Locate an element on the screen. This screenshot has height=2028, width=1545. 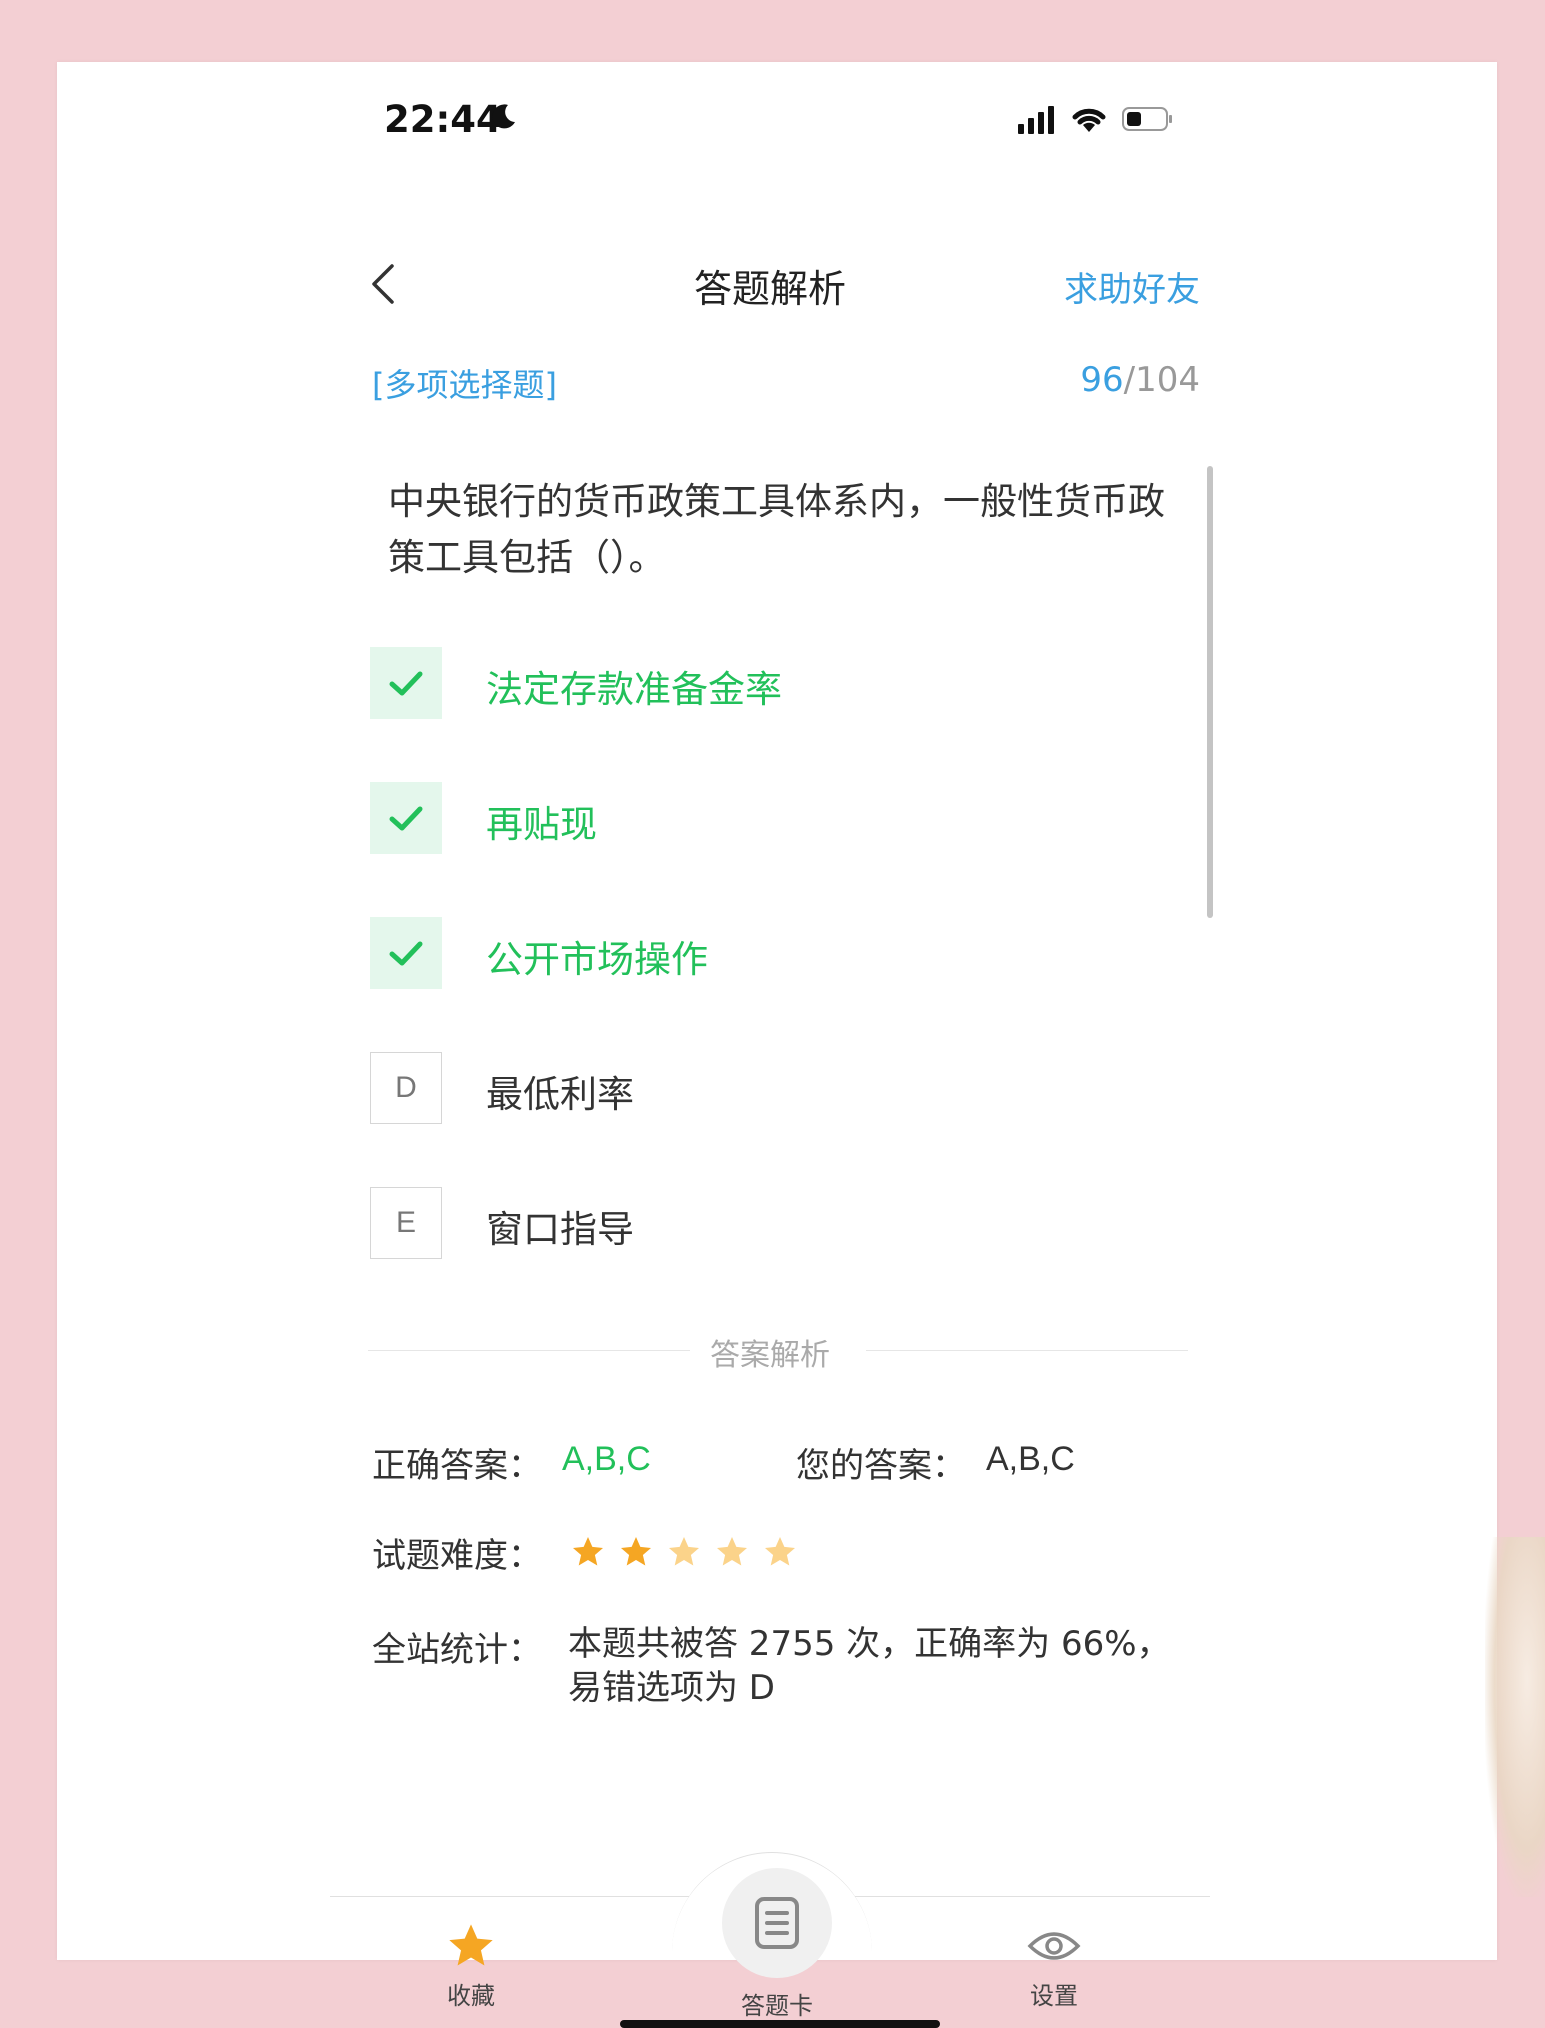
option-label: 再贴现 is located at coordinates (541, 824).